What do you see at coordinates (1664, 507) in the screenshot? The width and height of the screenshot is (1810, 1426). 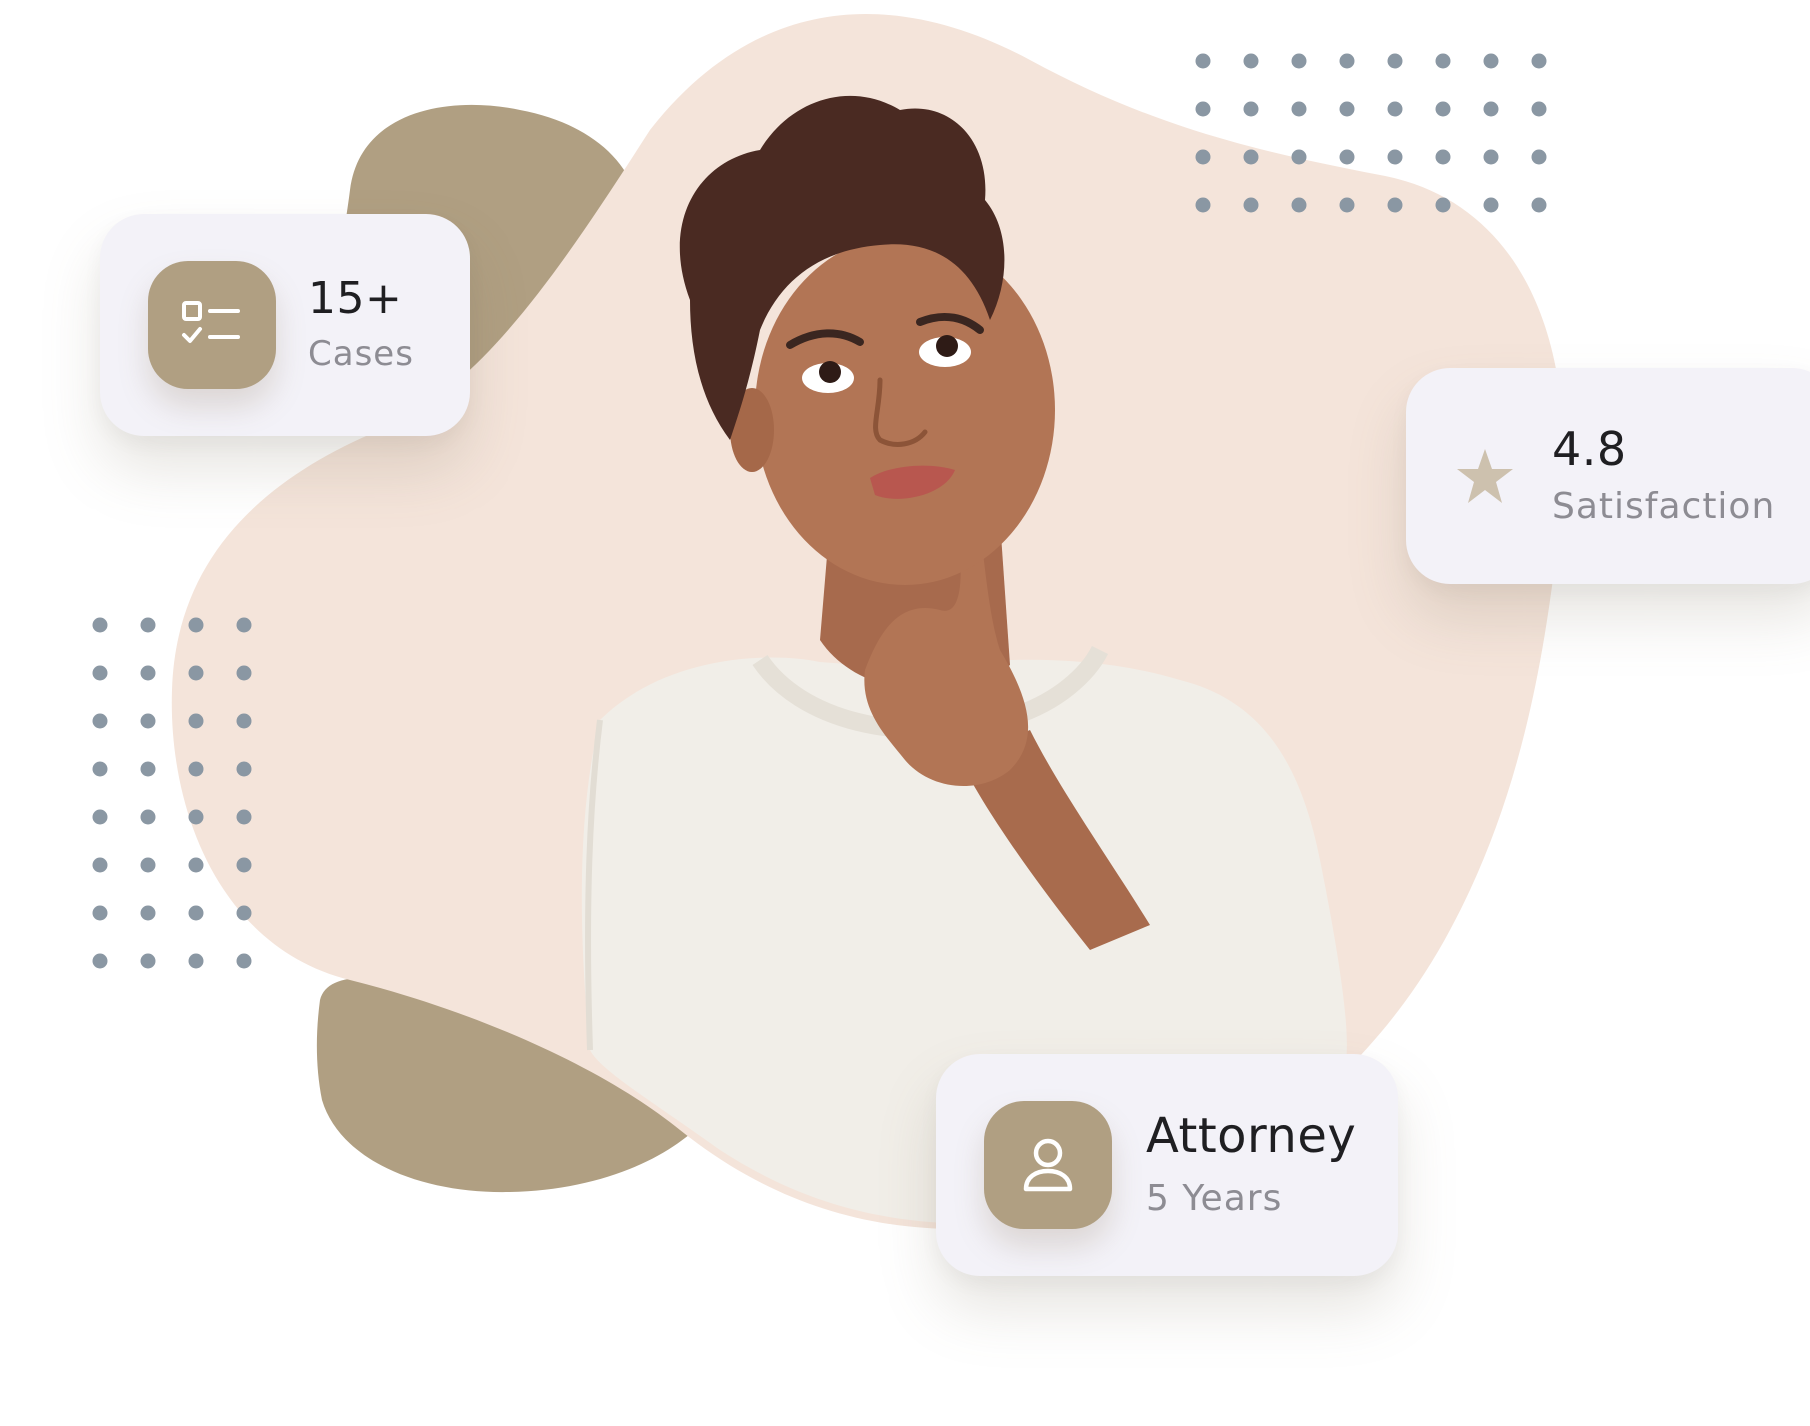 I see `satisfaction-label: Satisfaction` at bounding box center [1664, 507].